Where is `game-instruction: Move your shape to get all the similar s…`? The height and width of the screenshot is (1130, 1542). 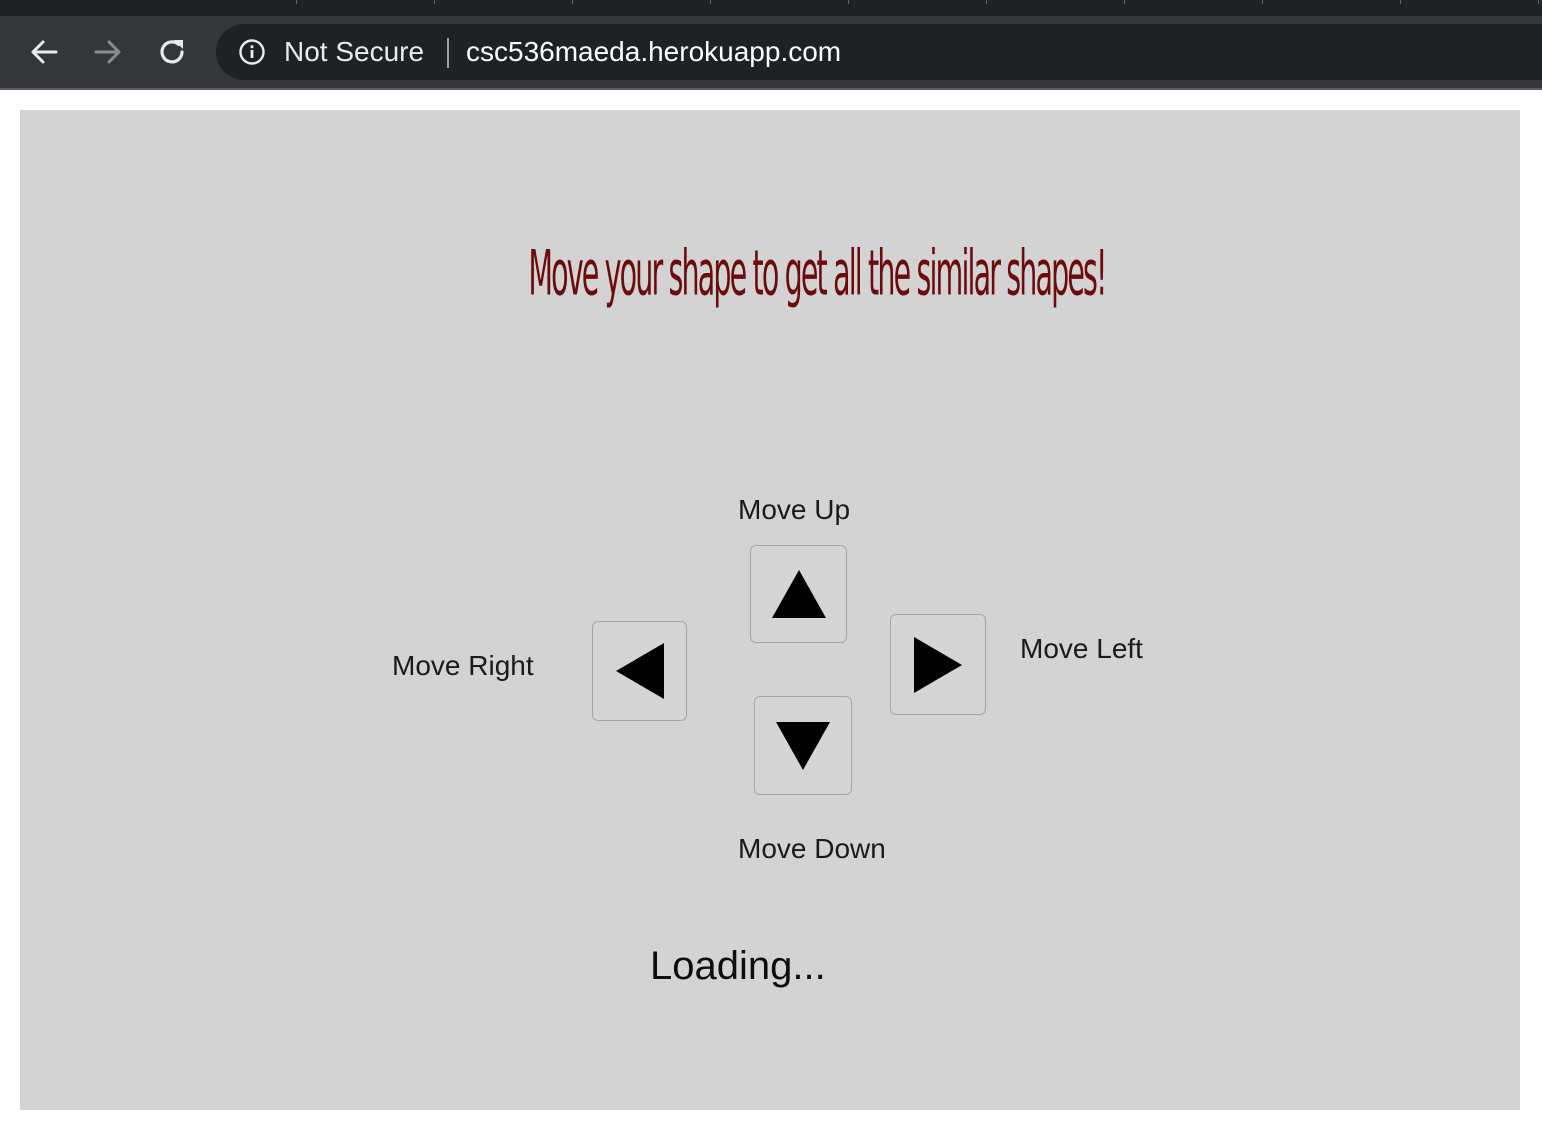
game-instruction: Move your shape to get all the similar s… is located at coordinates (817, 273).